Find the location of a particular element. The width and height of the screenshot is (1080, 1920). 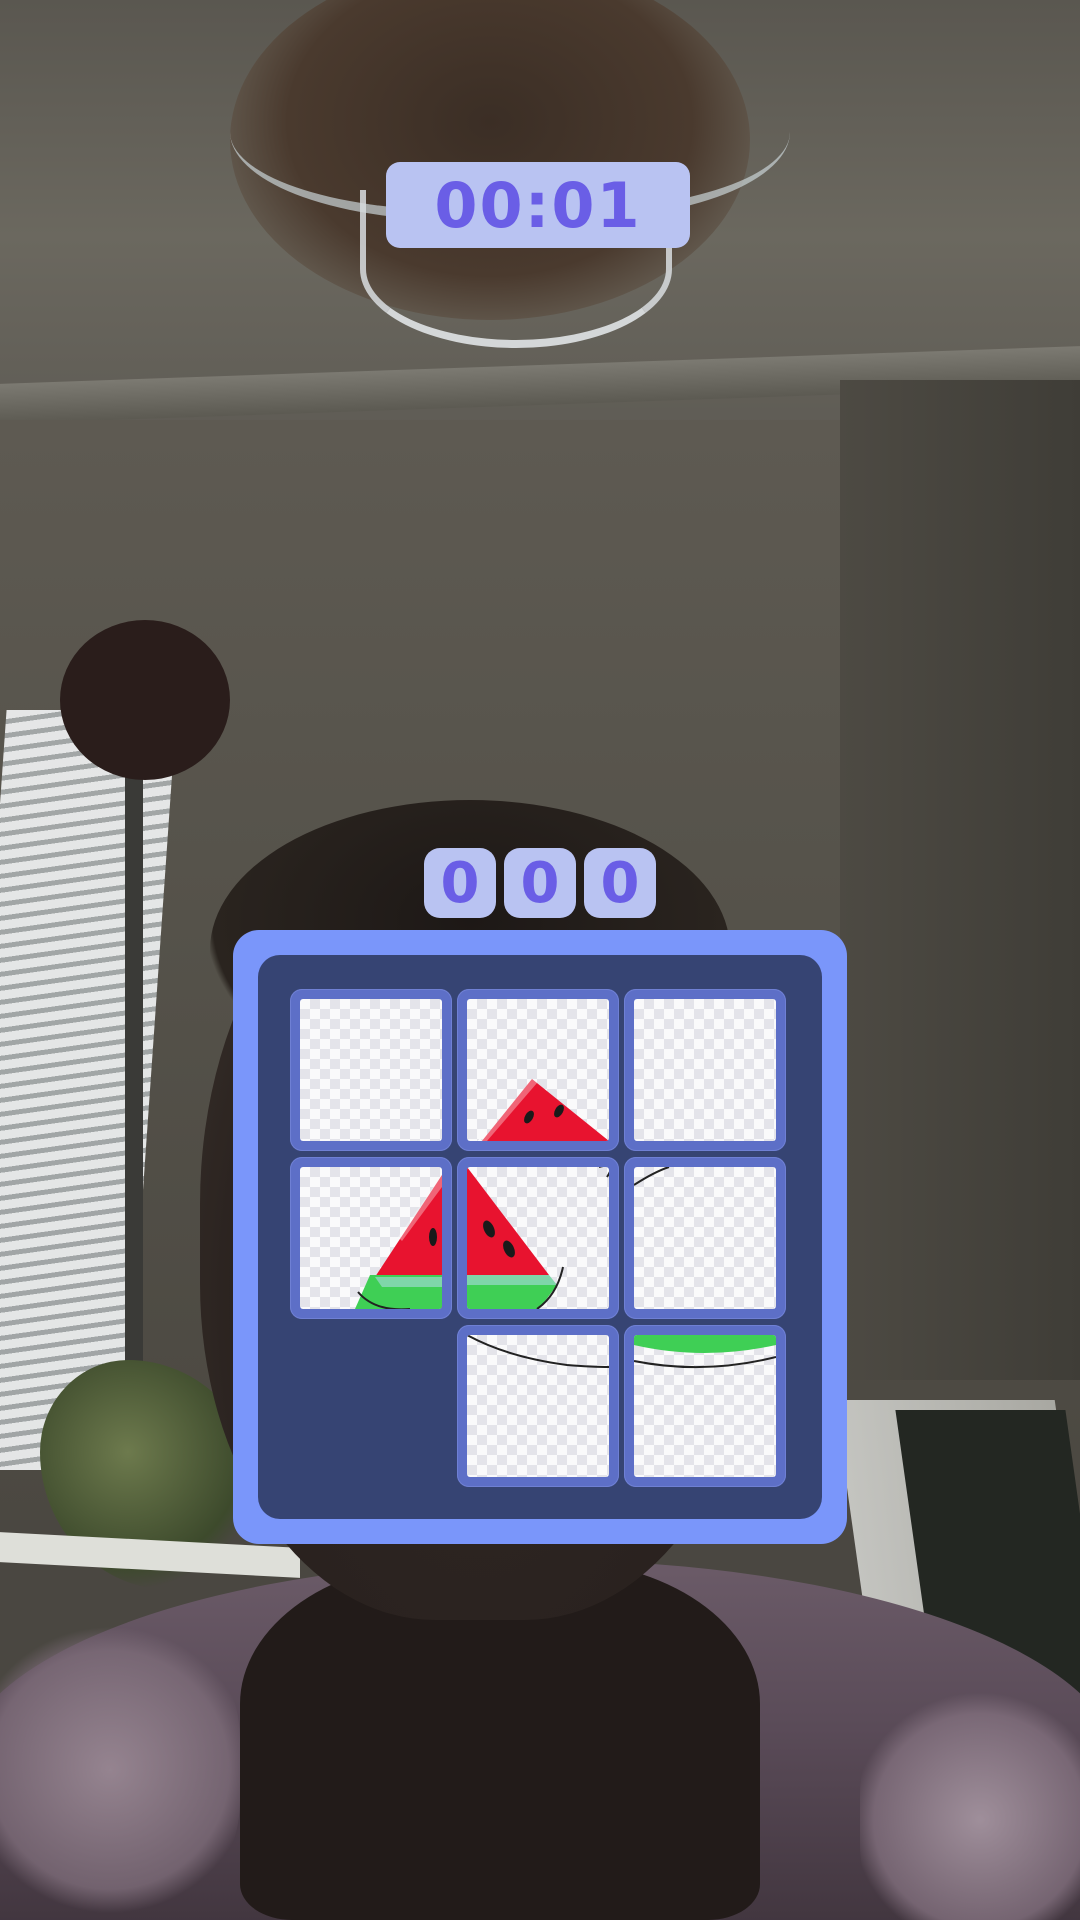

move-counter: 0 0 0 is located at coordinates (540, 883).